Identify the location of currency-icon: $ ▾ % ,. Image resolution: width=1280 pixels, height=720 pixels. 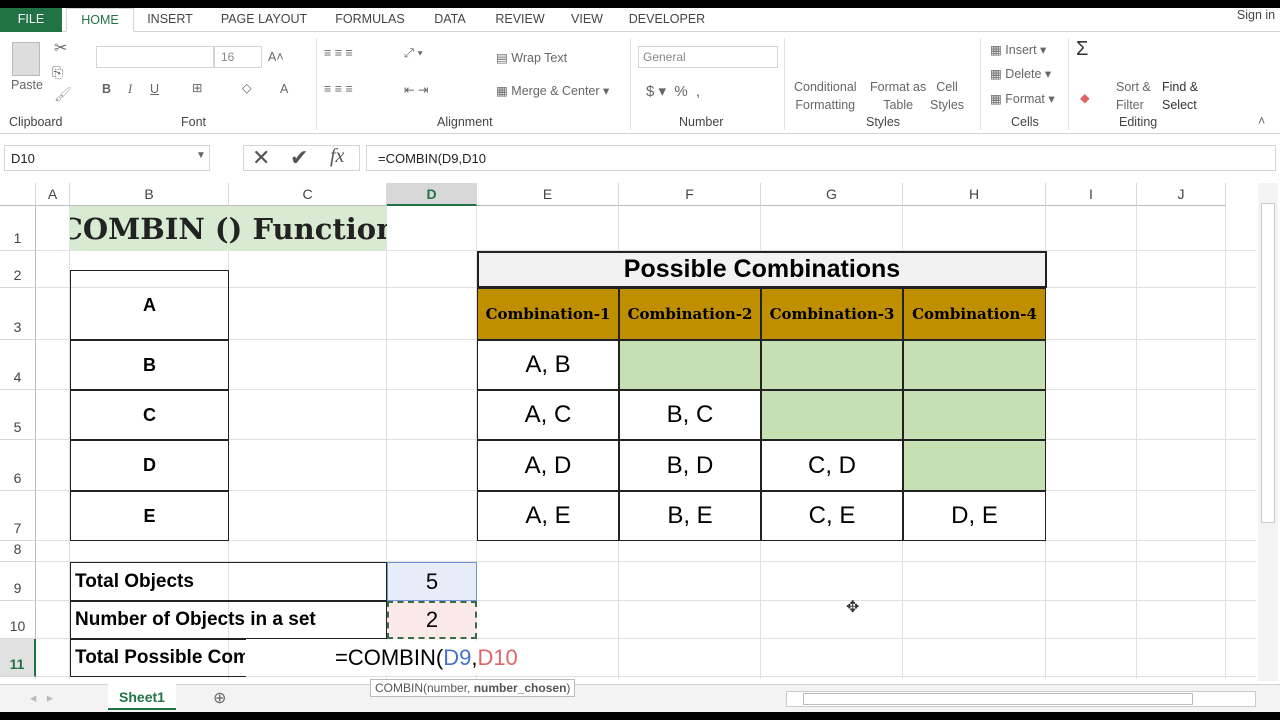
(673, 91).